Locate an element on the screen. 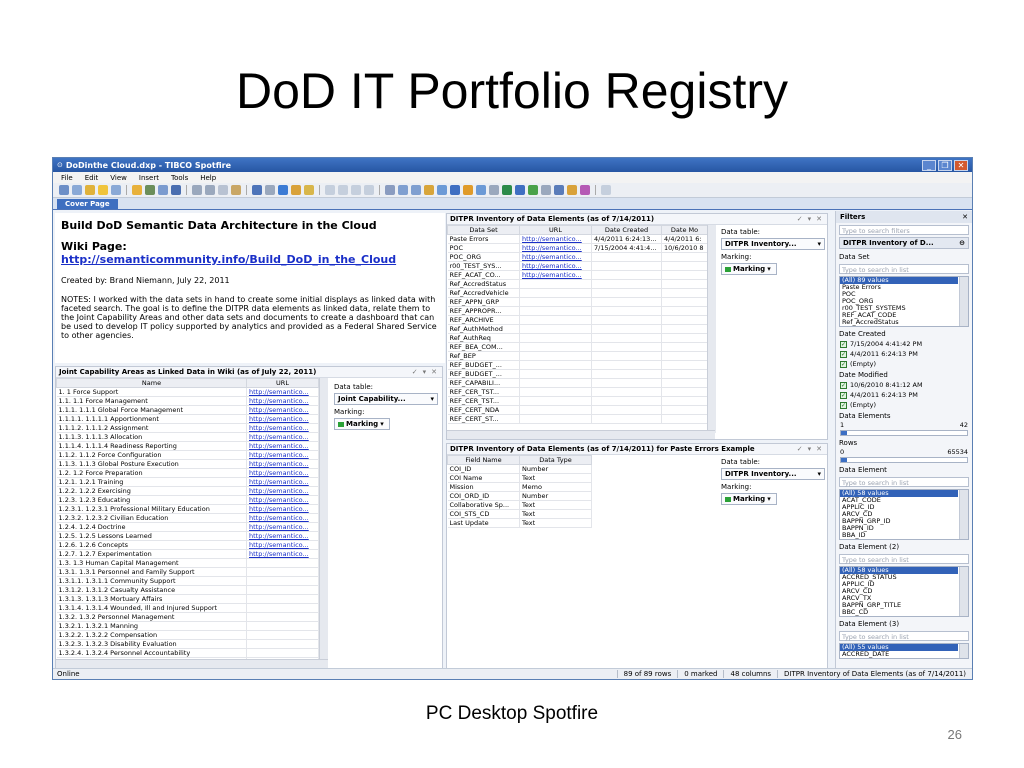  list-search-input: Type to search in list is located at coordinates (904, 482).